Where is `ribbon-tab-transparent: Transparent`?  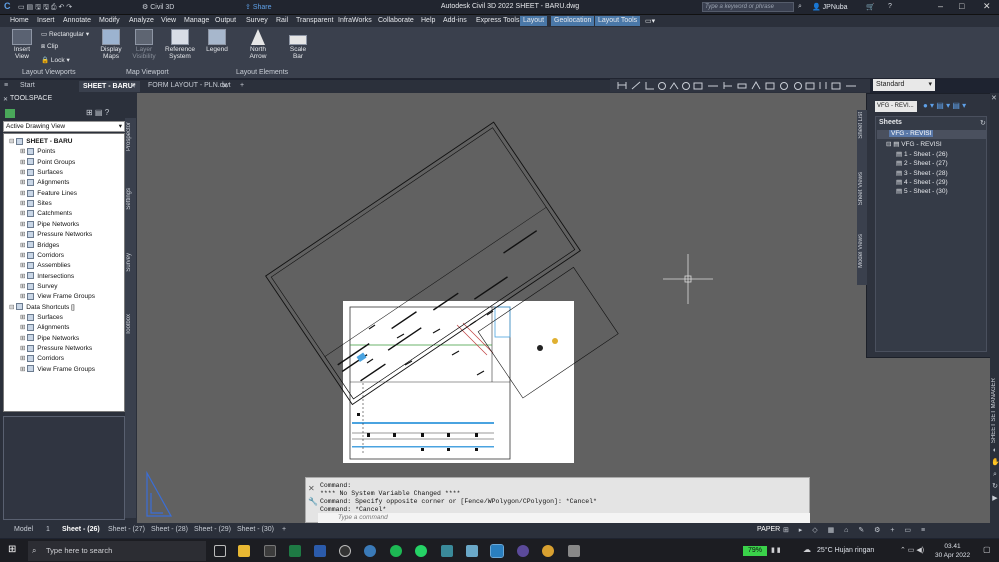
ribbon-tab-transparent: Transparent is located at coordinates (314, 20).